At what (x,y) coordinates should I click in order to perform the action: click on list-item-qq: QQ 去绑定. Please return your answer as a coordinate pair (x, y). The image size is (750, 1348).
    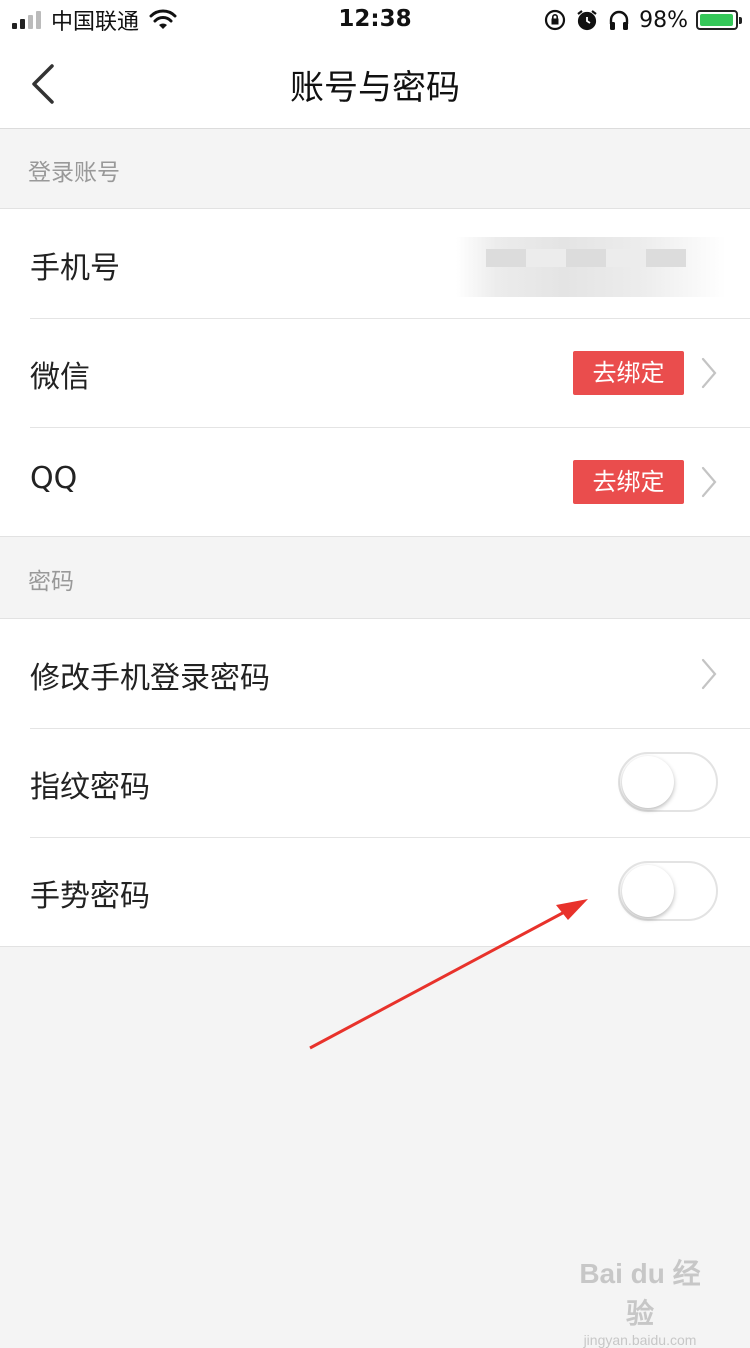
    Looking at the image, I should click on (375, 481).